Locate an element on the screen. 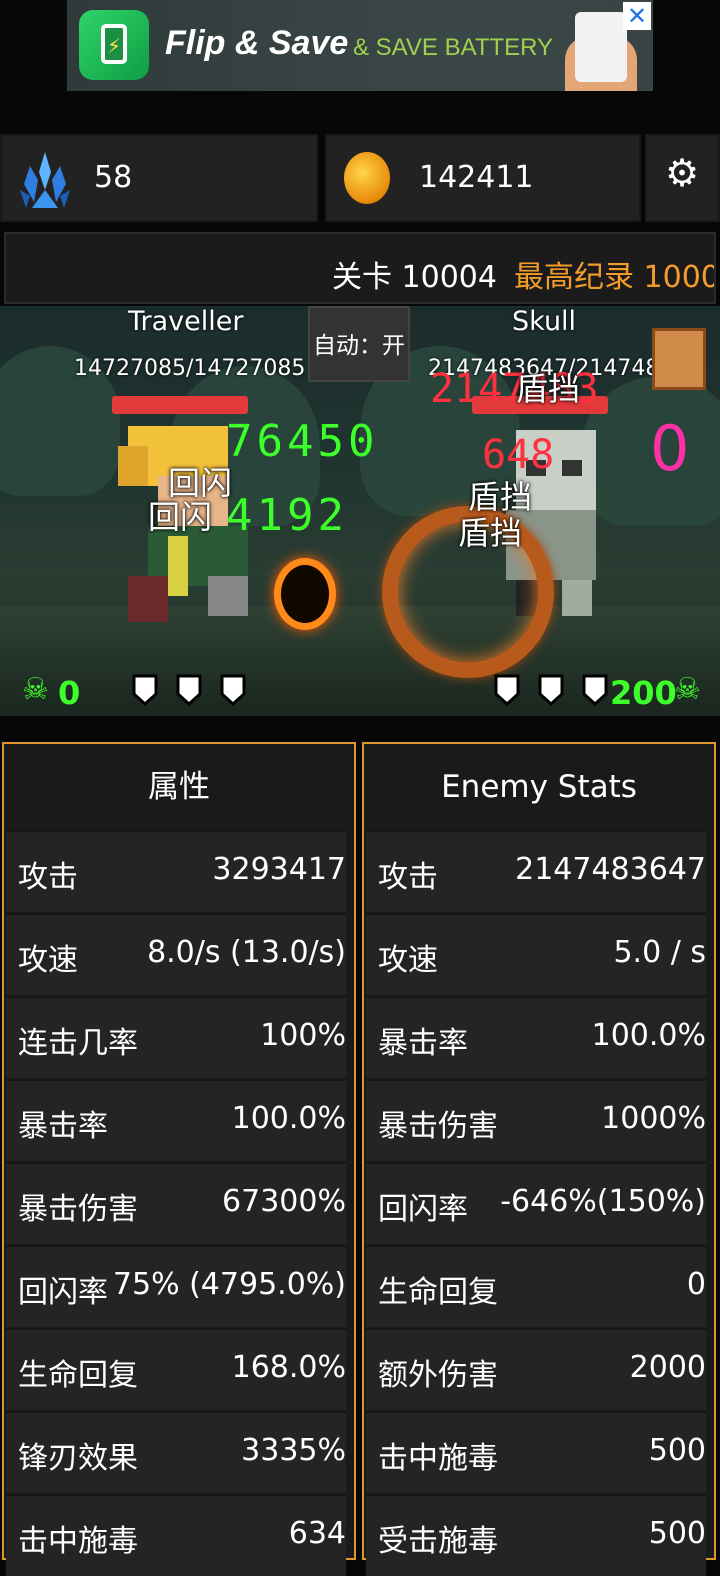 The width and height of the screenshot is (720, 1576). stat-row: 锋刃效果 3335% is located at coordinates (176, 1452).